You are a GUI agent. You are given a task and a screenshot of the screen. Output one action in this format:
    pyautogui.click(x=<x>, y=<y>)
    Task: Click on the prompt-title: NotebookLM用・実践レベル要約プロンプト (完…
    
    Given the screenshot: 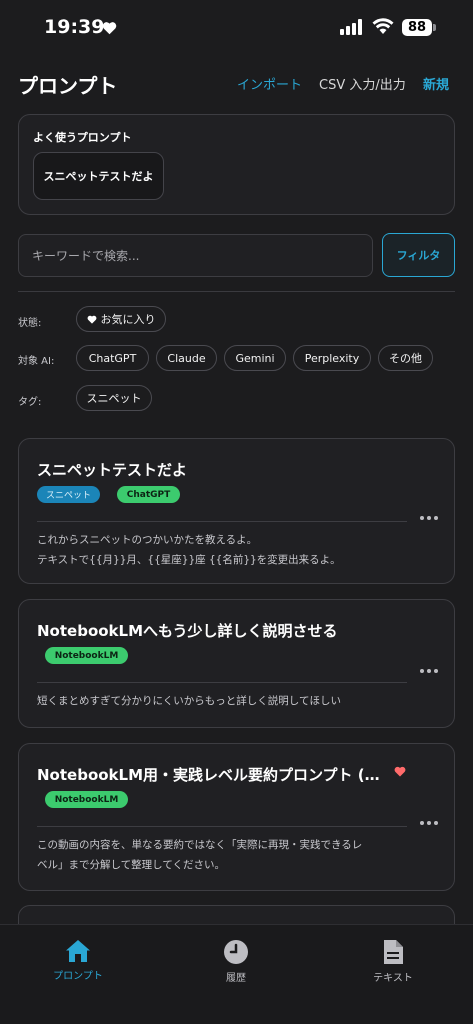 What is the action you would take?
    pyautogui.click(x=209, y=775)
    